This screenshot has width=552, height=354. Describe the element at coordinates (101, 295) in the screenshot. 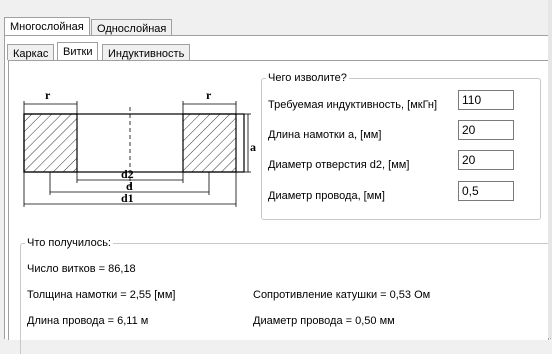

I see `thickness-result: Толщина намотки = 2,55 [мм]` at that location.